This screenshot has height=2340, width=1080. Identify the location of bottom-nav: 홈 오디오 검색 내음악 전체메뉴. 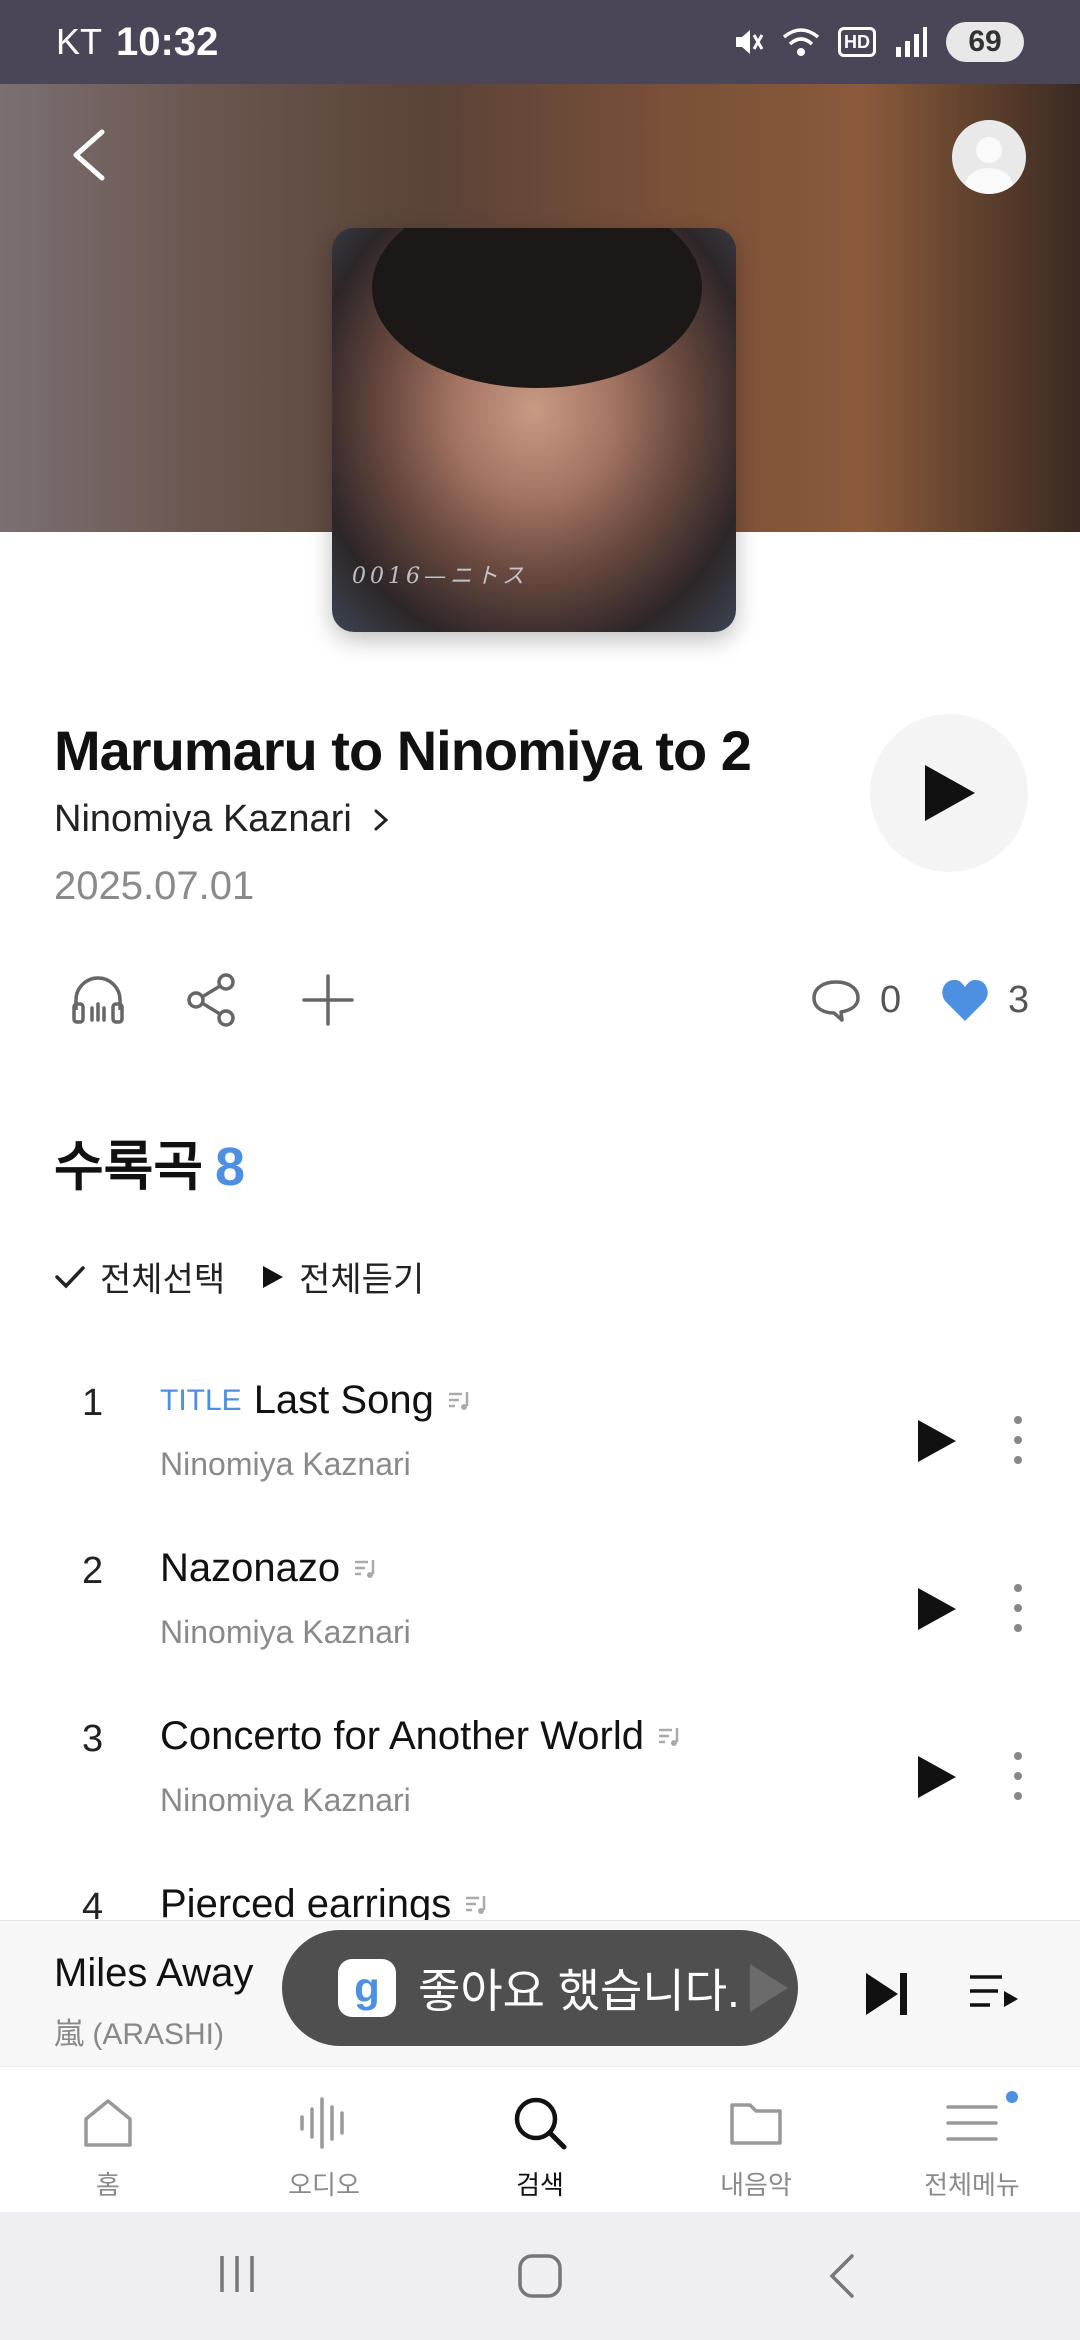
(540, 2139).